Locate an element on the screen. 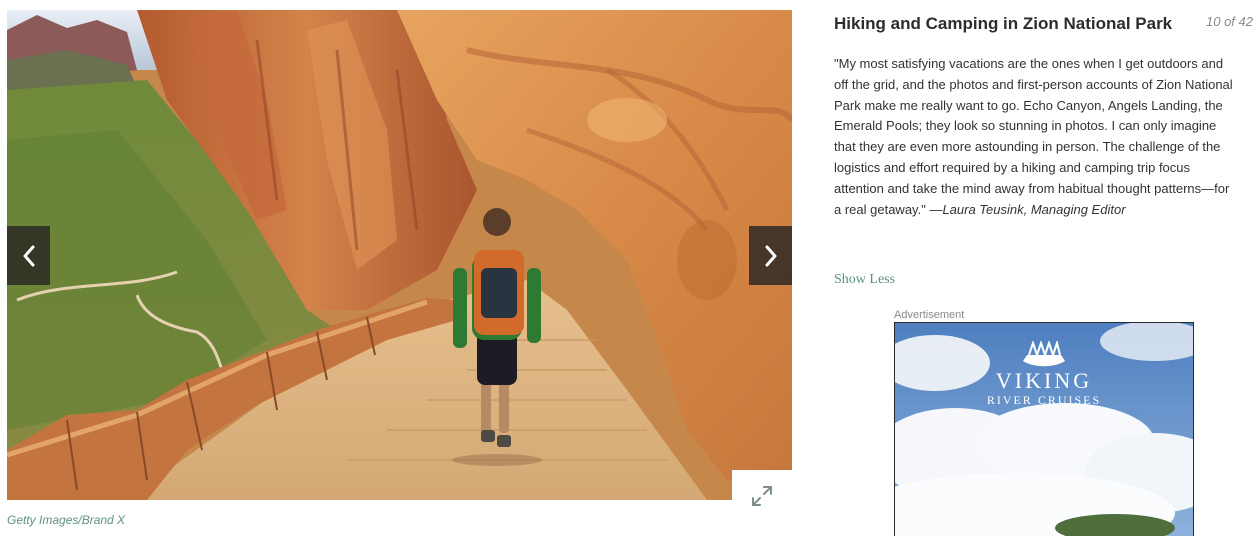 This screenshot has width=1257, height=536. chevron-right-icon is located at coordinates (770, 255).